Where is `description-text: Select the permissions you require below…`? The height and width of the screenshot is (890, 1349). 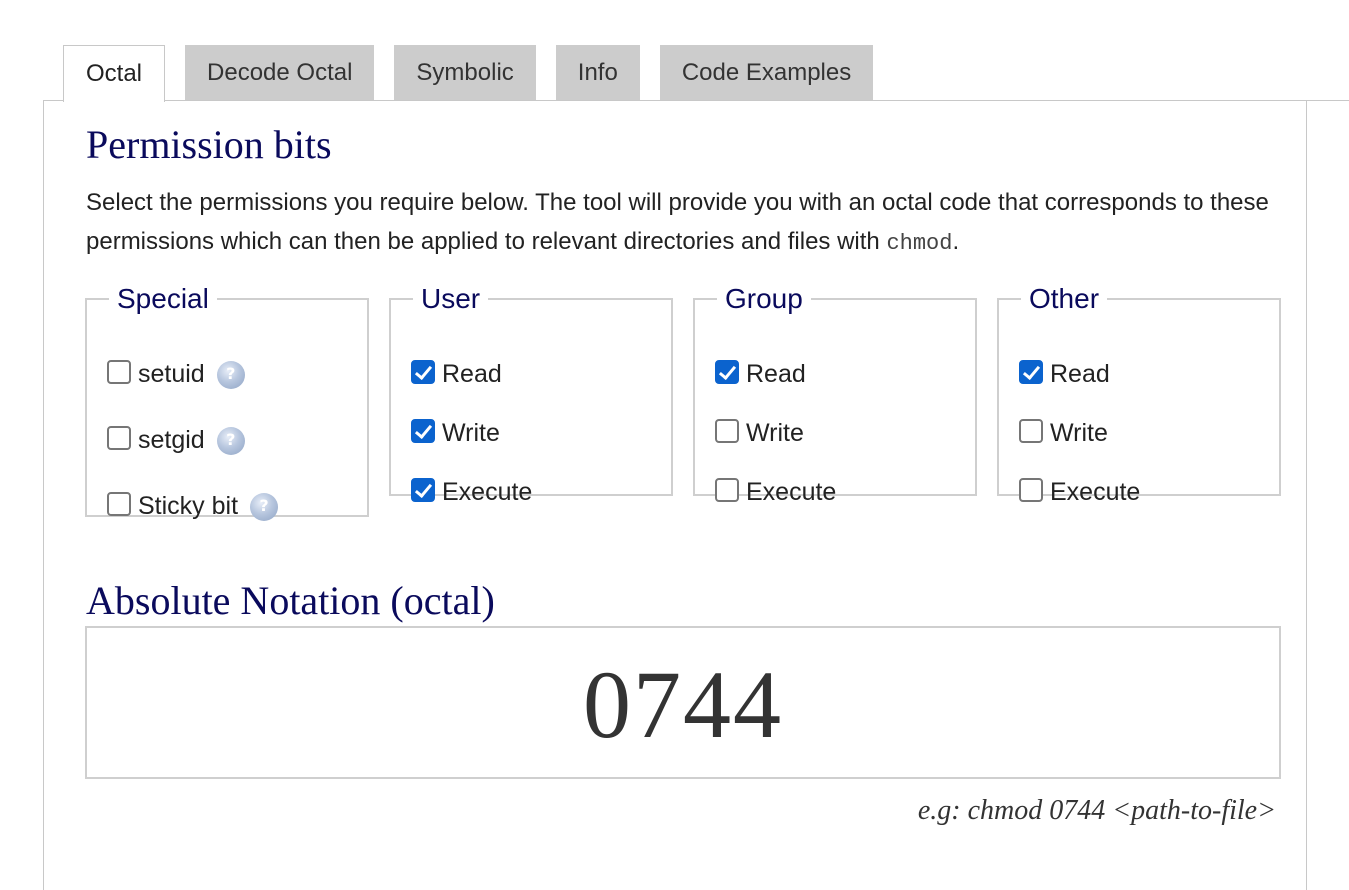
description-text: Select the permissions you require below… is located at coordinates (677, 222).